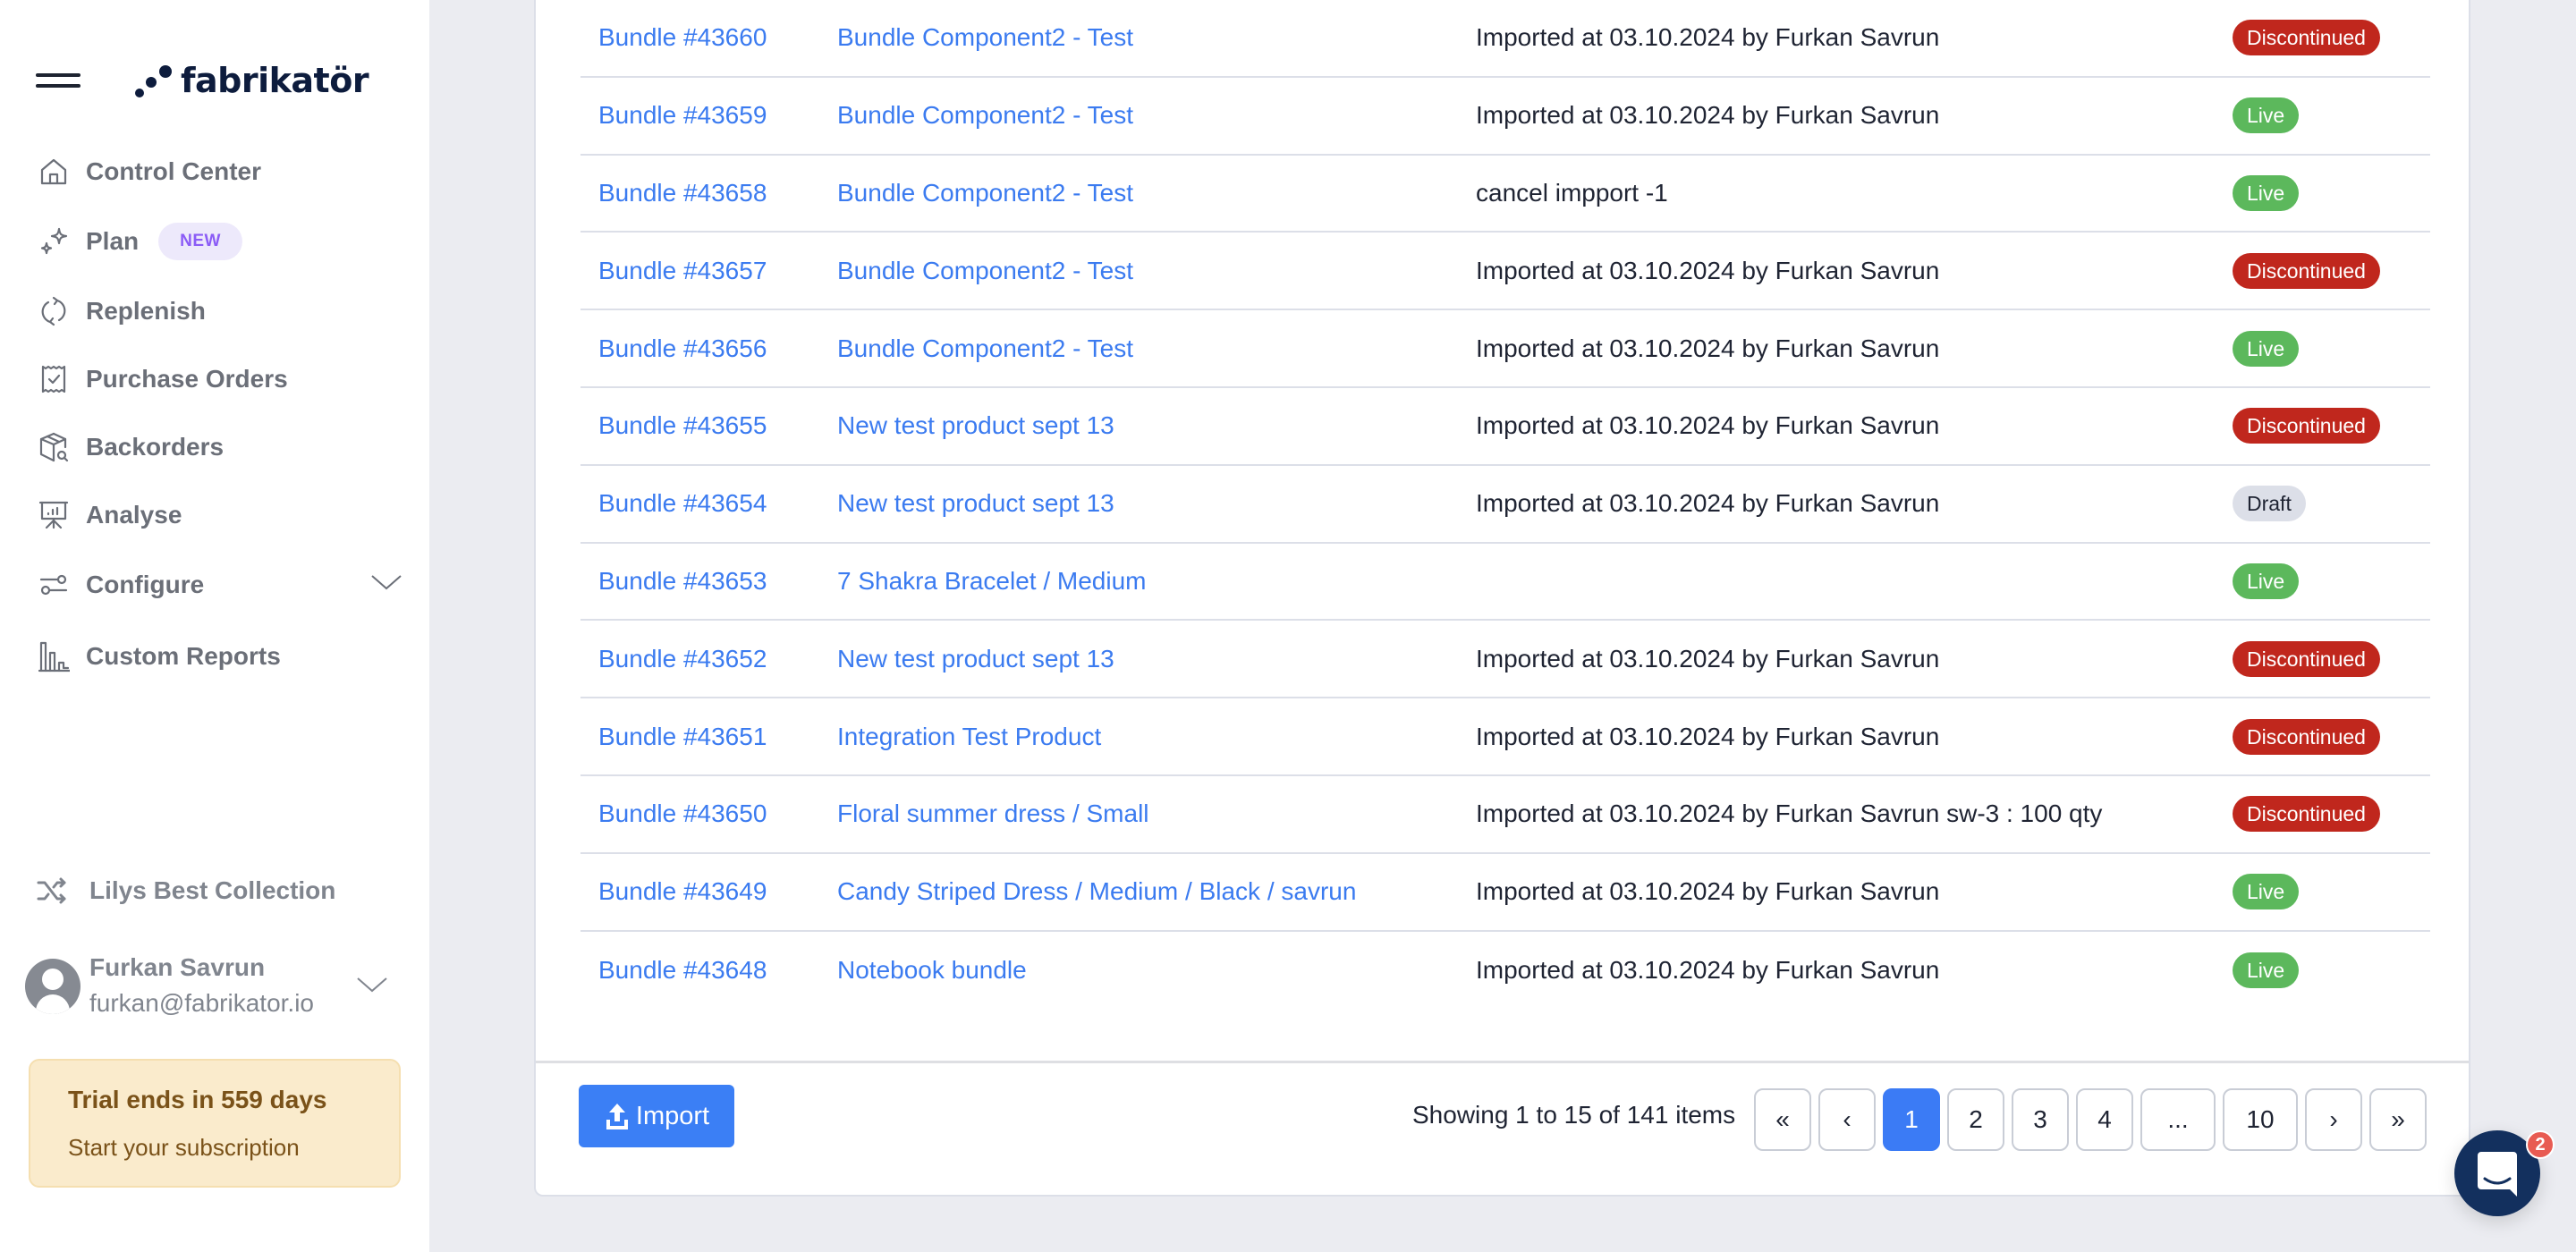 Image resolution: width=2576 pixels, height=1252 pixels. What do you see at coordinates (682, 116) in the screenshot?
I see `bundle-id-link: Bundle #43659` at bounding box center [682, 116].